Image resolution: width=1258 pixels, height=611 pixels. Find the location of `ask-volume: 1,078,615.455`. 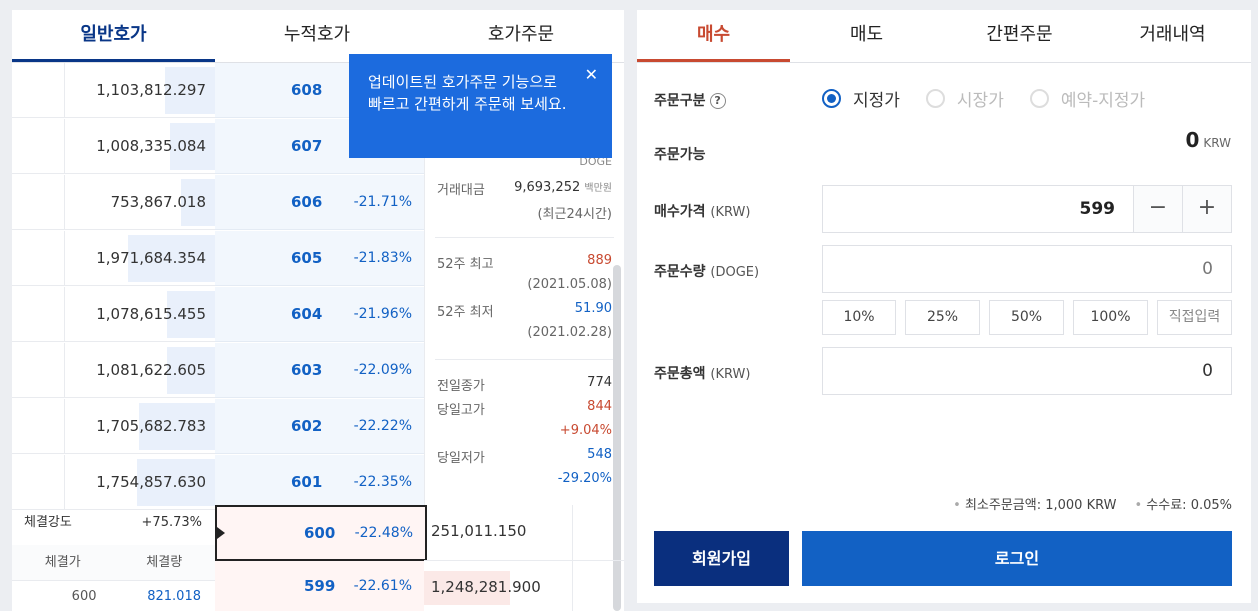

ask-volume: 1,078,615.455 is located at coordinates (151, 314).